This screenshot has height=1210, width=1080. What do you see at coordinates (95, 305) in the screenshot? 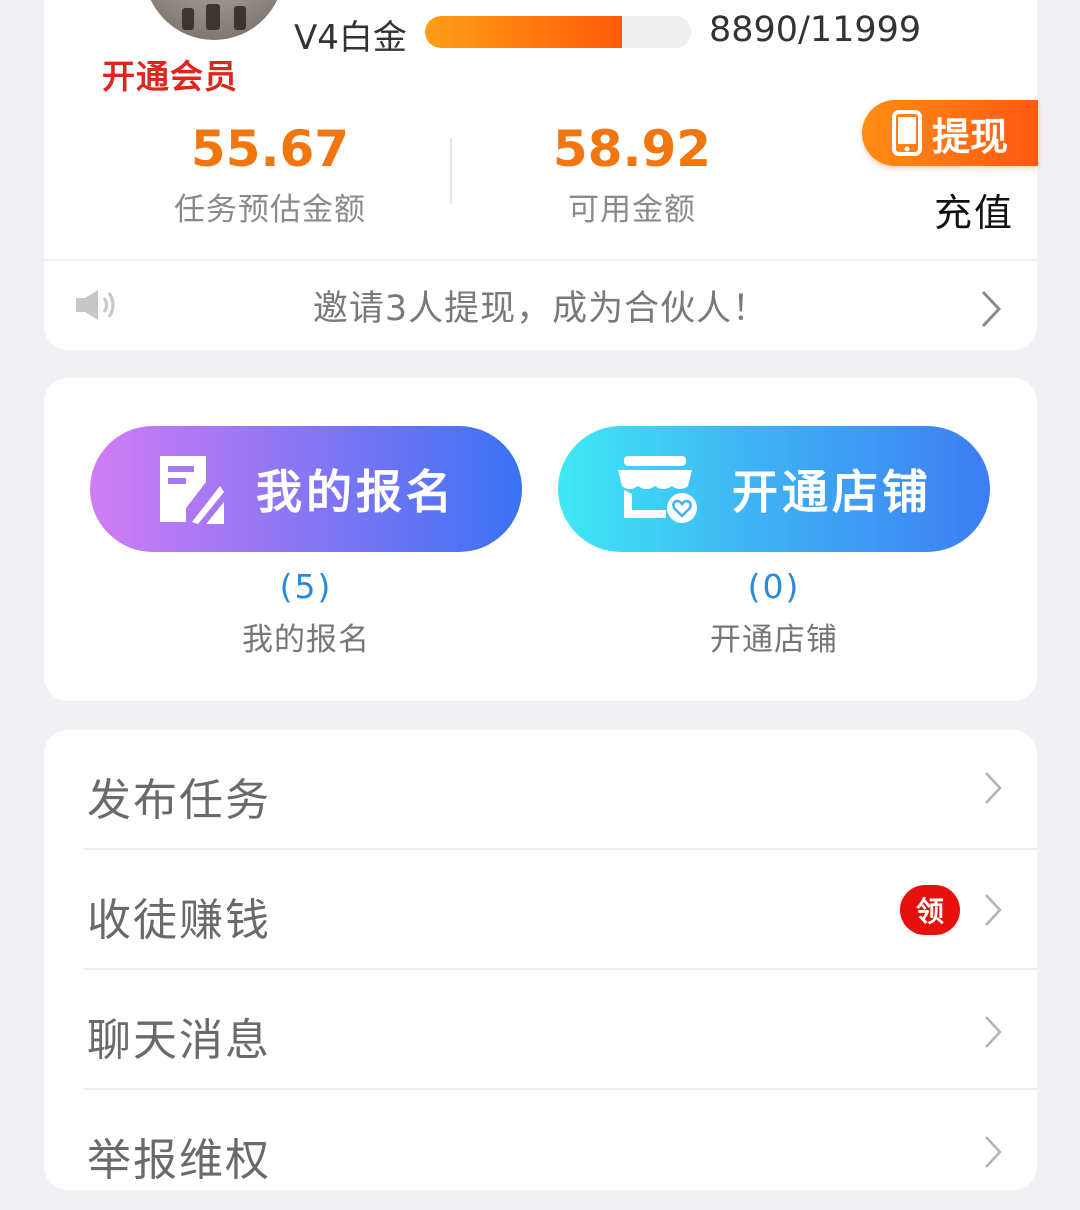
I see `speaker-icon` at bounding box center [95, 305].